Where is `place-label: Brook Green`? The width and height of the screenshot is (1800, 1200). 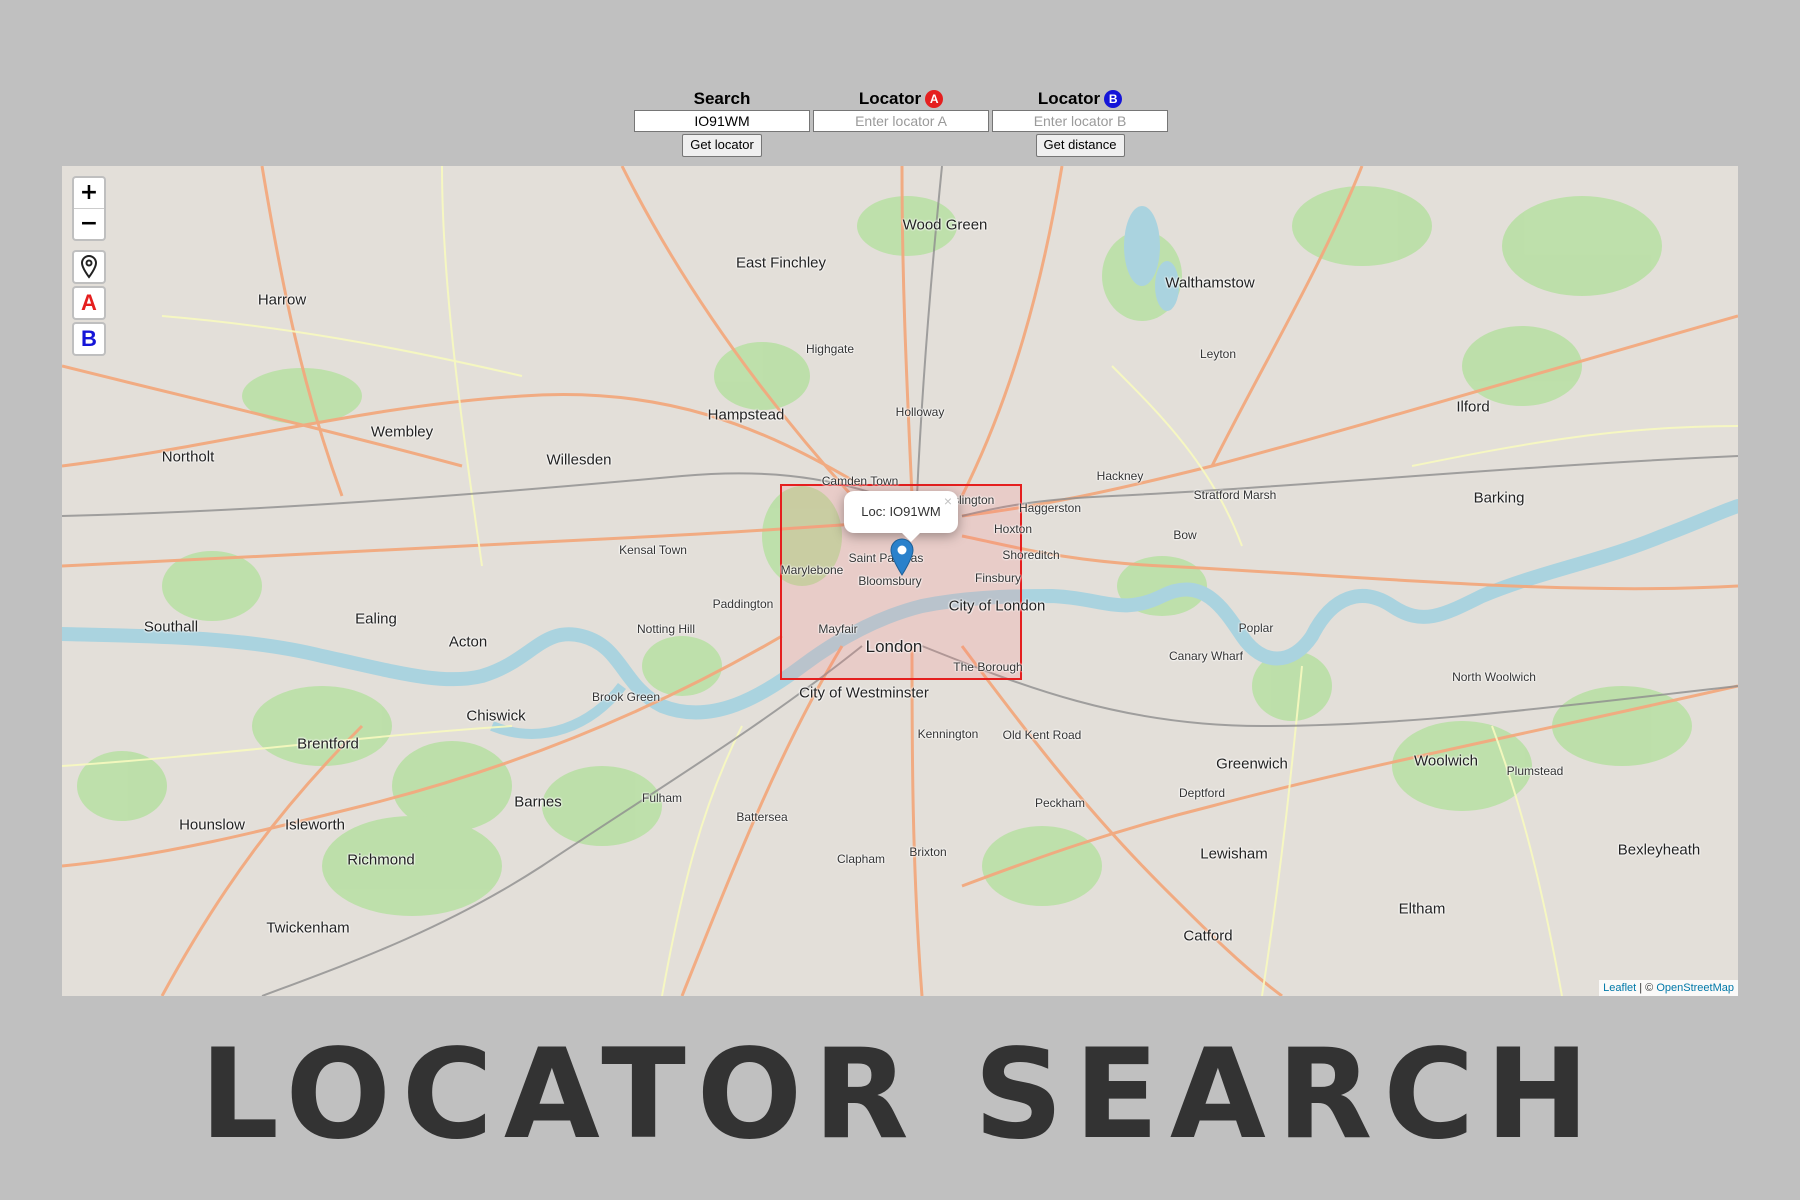 place-label: Brook Green is located at coordinates (626, 697).